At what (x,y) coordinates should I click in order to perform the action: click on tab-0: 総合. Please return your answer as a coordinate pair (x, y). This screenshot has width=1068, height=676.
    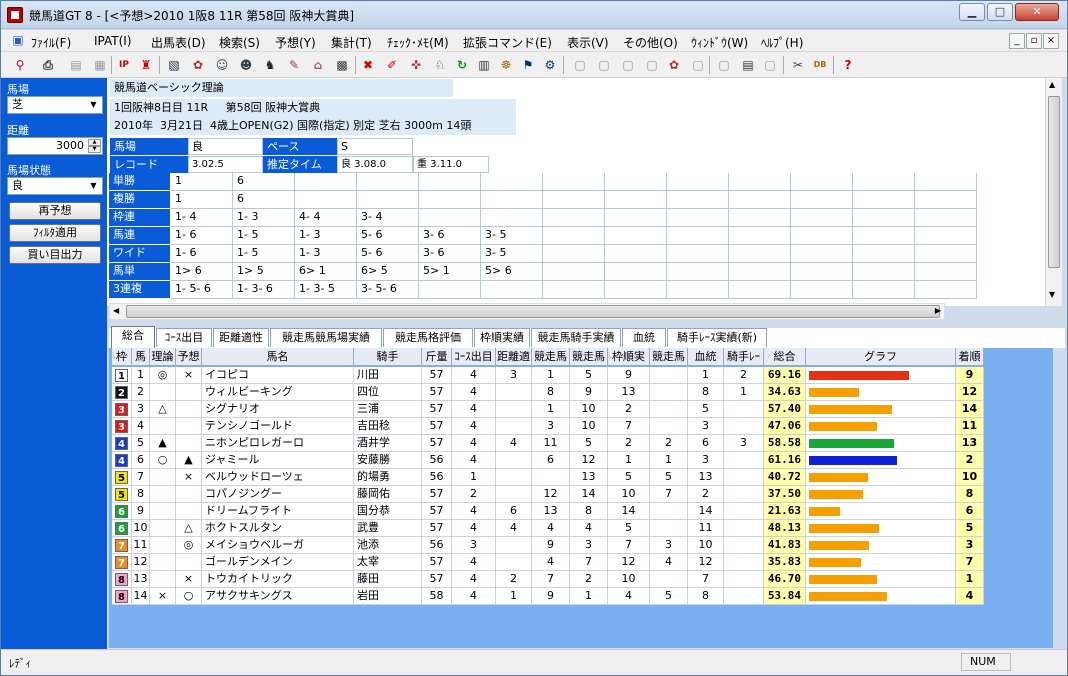
    Looking at the image, I should click on (133, 337).